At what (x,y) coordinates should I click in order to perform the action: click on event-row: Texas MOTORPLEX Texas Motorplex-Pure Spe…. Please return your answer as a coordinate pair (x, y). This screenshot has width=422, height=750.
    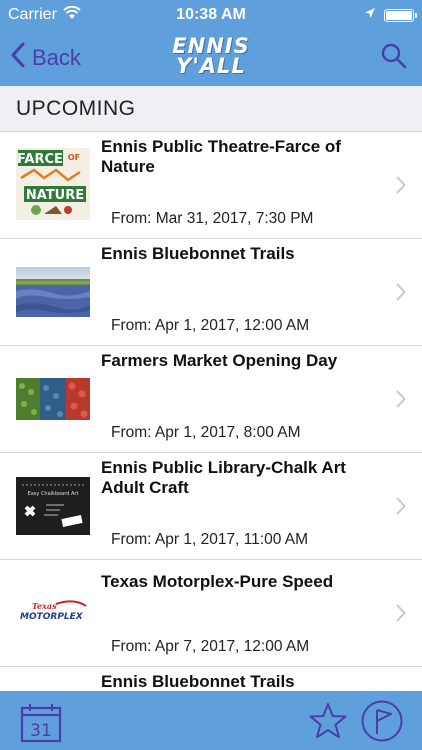
    Looking at the image, I should click on (211, 613).